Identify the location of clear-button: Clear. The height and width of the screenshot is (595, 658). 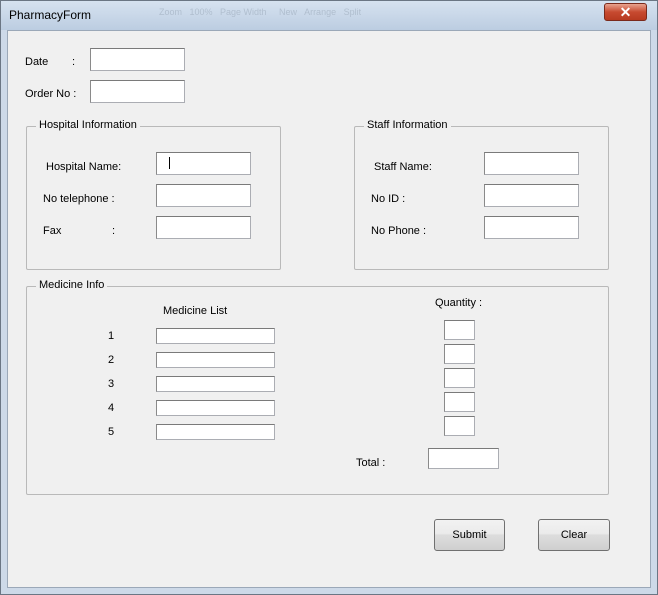
(574, 535).